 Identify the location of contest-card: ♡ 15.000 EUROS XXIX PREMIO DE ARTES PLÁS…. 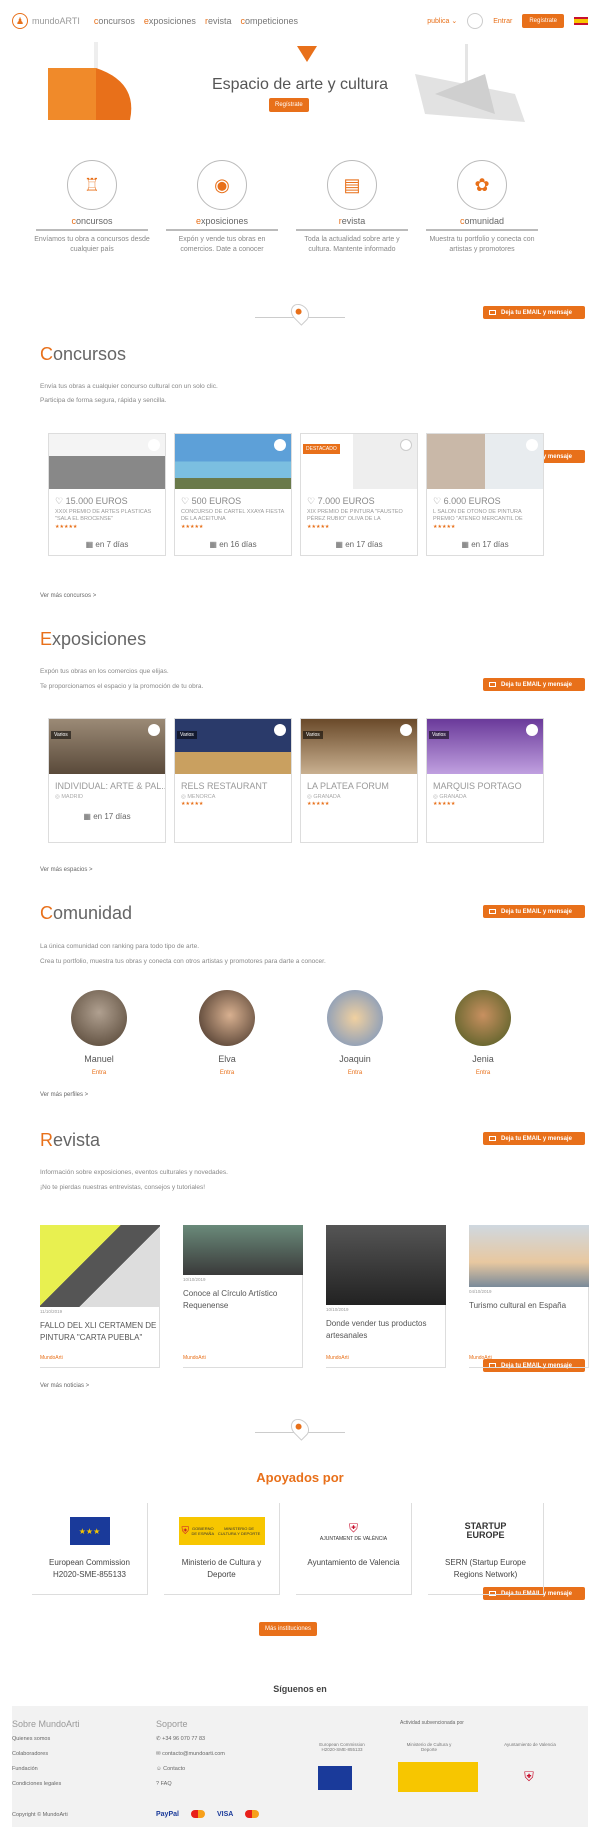
(107, 494).